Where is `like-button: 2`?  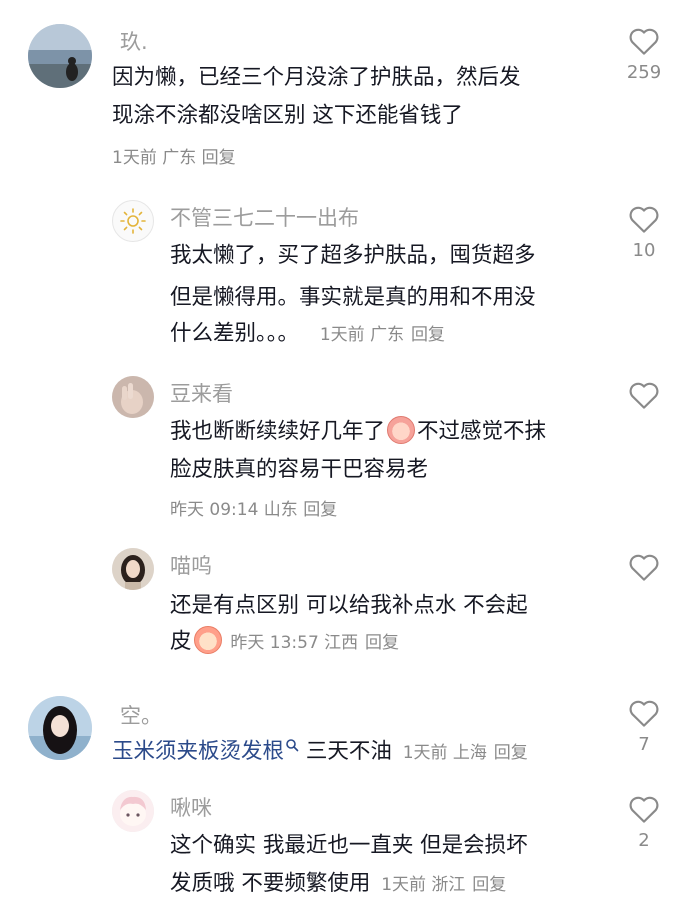
like-button: 2 is located at coordinates (644, 823).